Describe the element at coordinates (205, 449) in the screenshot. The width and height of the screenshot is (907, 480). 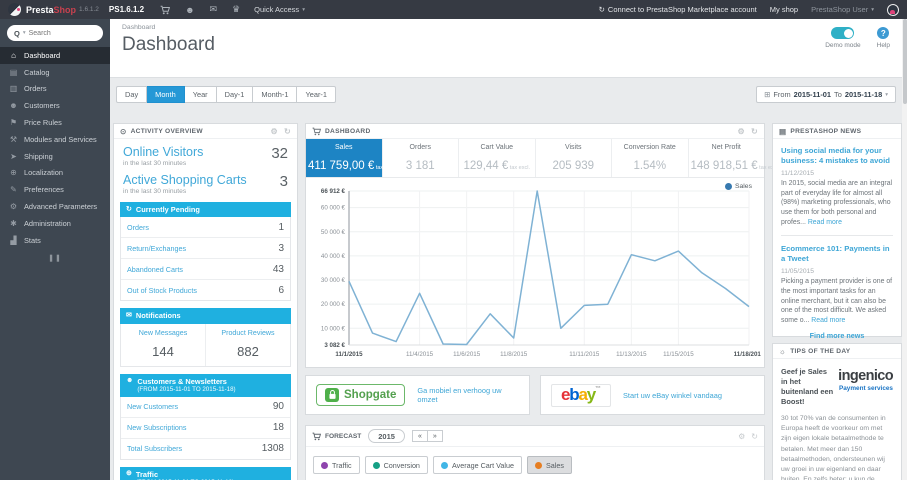
I see `stat-row-total-subscribers: Total Subscribers 1308` at that location.